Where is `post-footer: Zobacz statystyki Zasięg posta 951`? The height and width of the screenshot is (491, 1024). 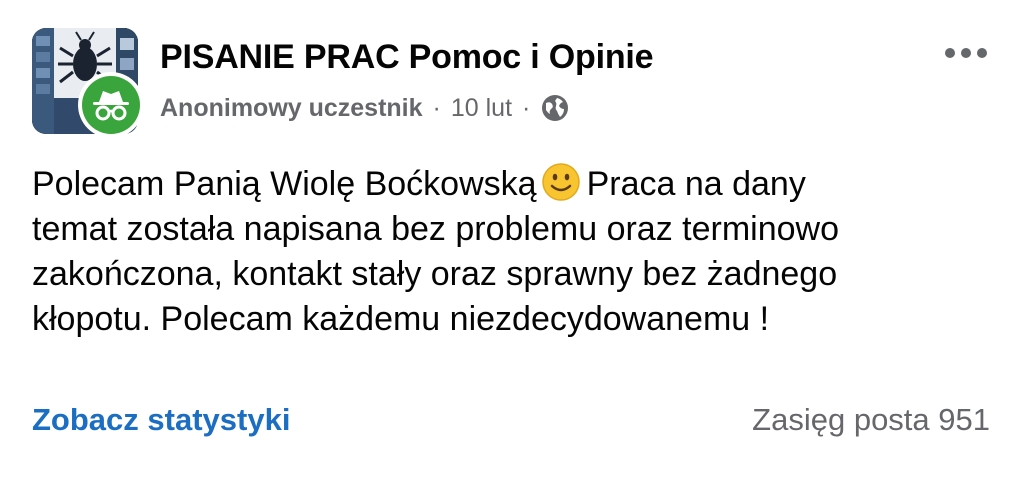 post-footer: Zobacz statystyki Zasięg posta 951 is located at coordinates (511, 420).